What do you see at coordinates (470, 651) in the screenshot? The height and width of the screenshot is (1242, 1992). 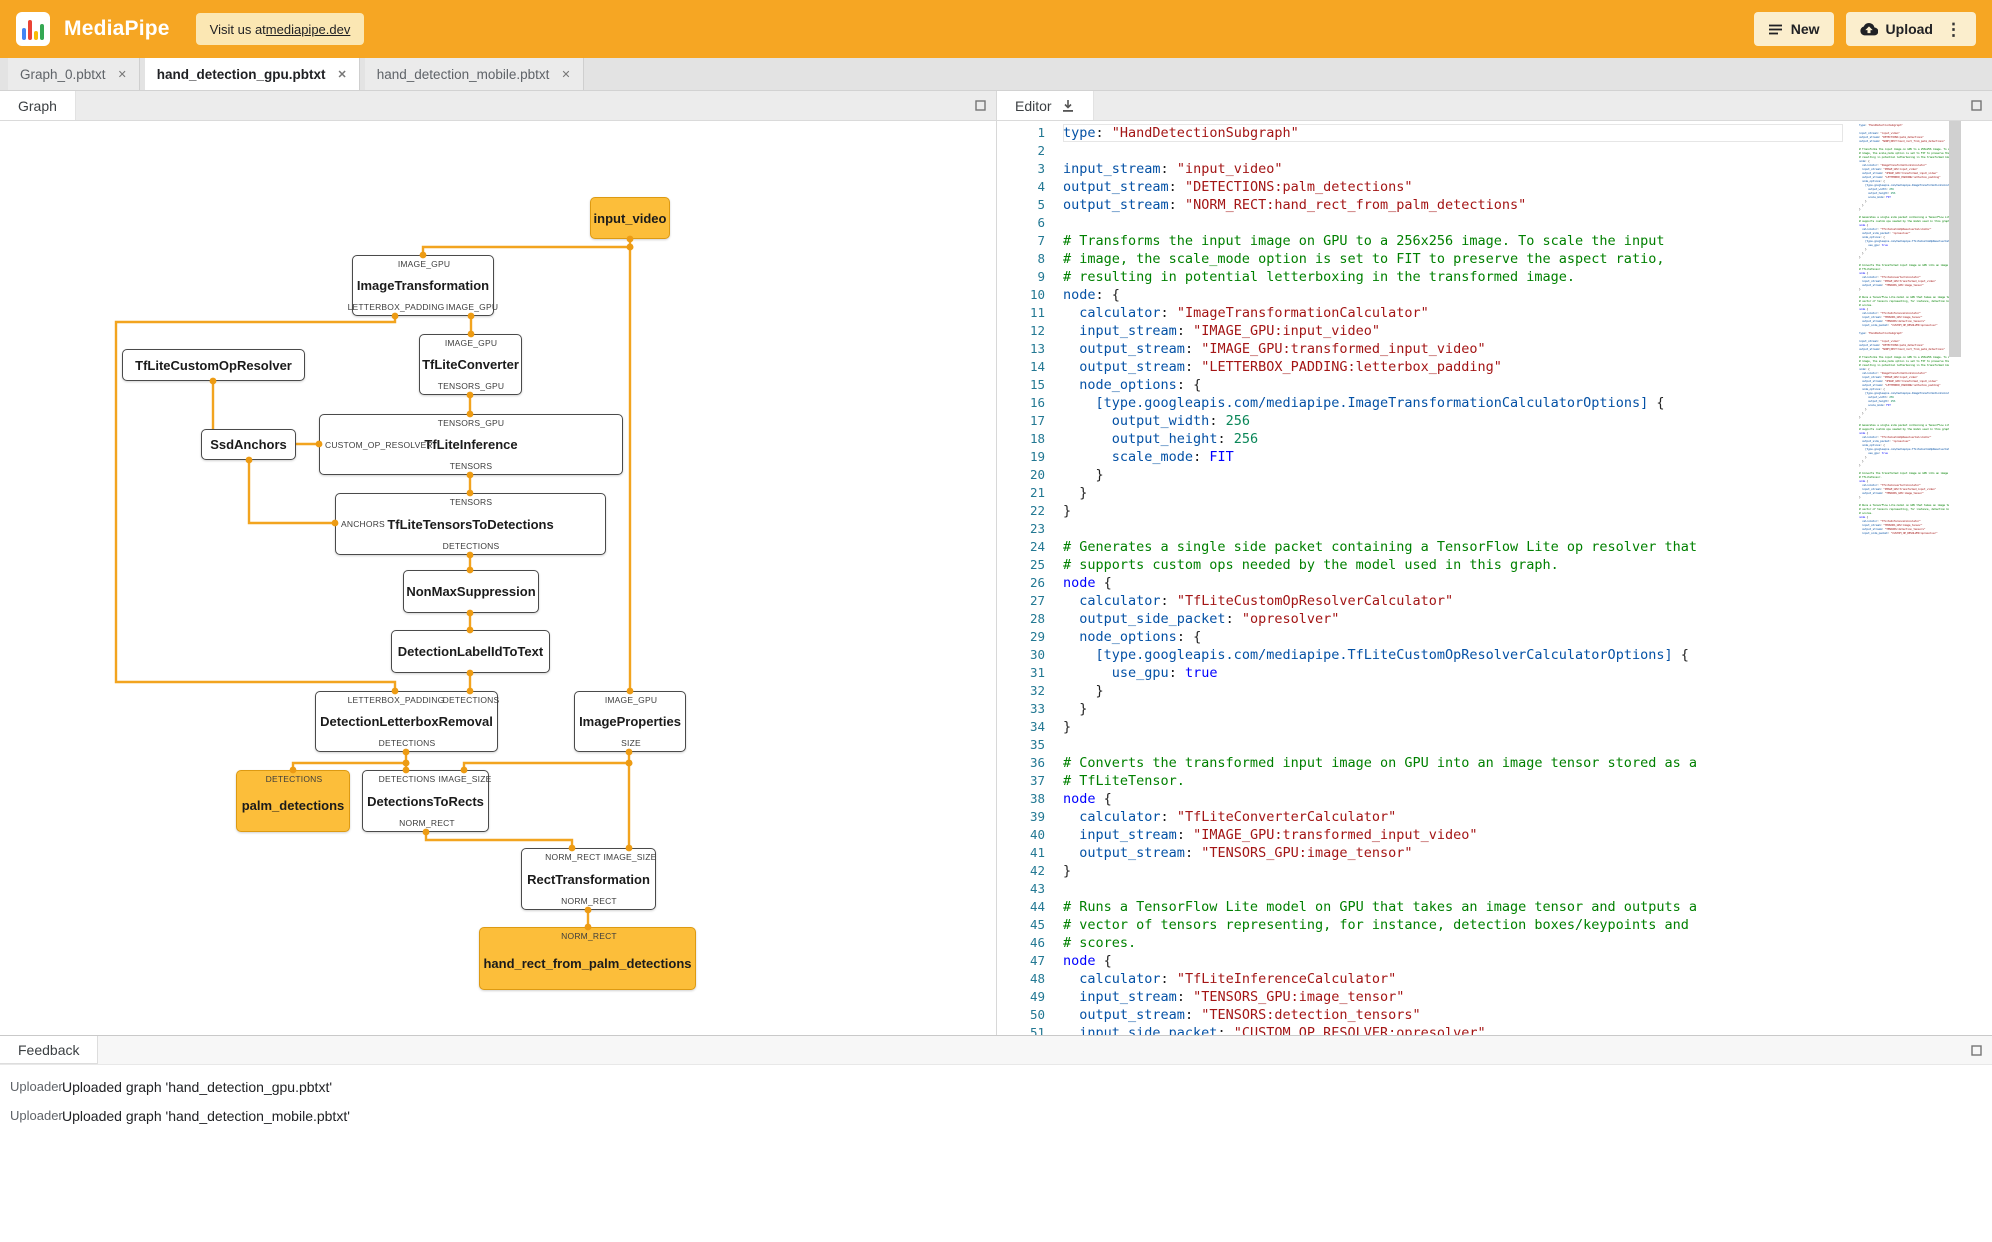 I see `graph-node-DetectionLabelIdToText: DetectionLabelIdToText` at bounding box center [470, 651].